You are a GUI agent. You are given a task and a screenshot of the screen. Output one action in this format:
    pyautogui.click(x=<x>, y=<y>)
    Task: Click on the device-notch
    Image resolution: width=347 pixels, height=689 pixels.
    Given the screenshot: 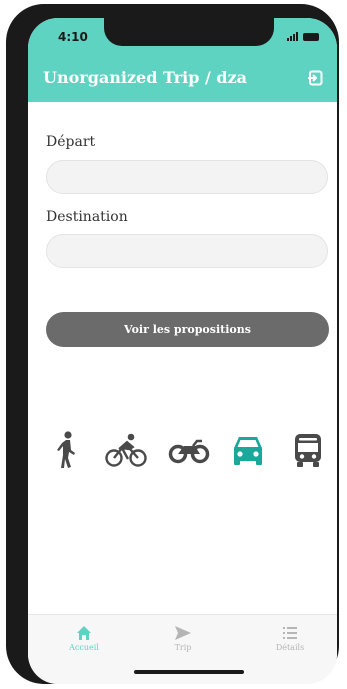 What is the action you would take?
    pyautogui.click(x=189, y=32)
    